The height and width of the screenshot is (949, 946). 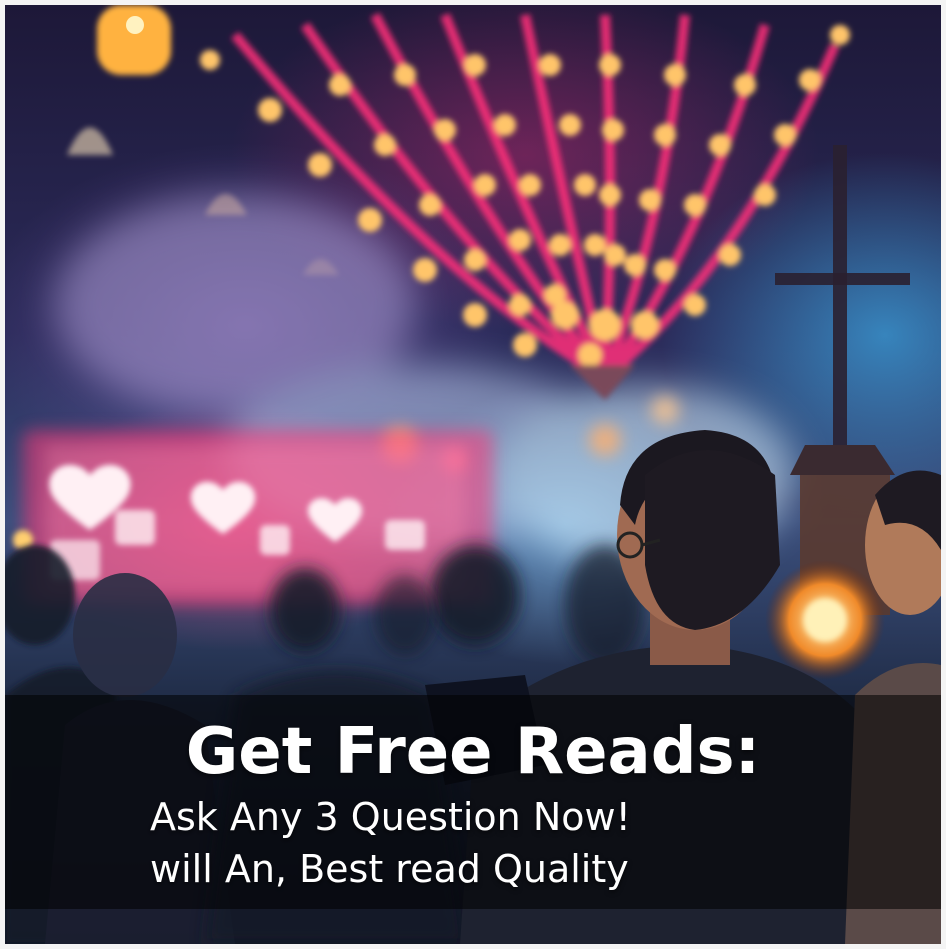 What do you see at coordinates (389, 869) in the screenshot?
I see `subline-quality: will An, Best read Quality` at bounding box center [389, 869].